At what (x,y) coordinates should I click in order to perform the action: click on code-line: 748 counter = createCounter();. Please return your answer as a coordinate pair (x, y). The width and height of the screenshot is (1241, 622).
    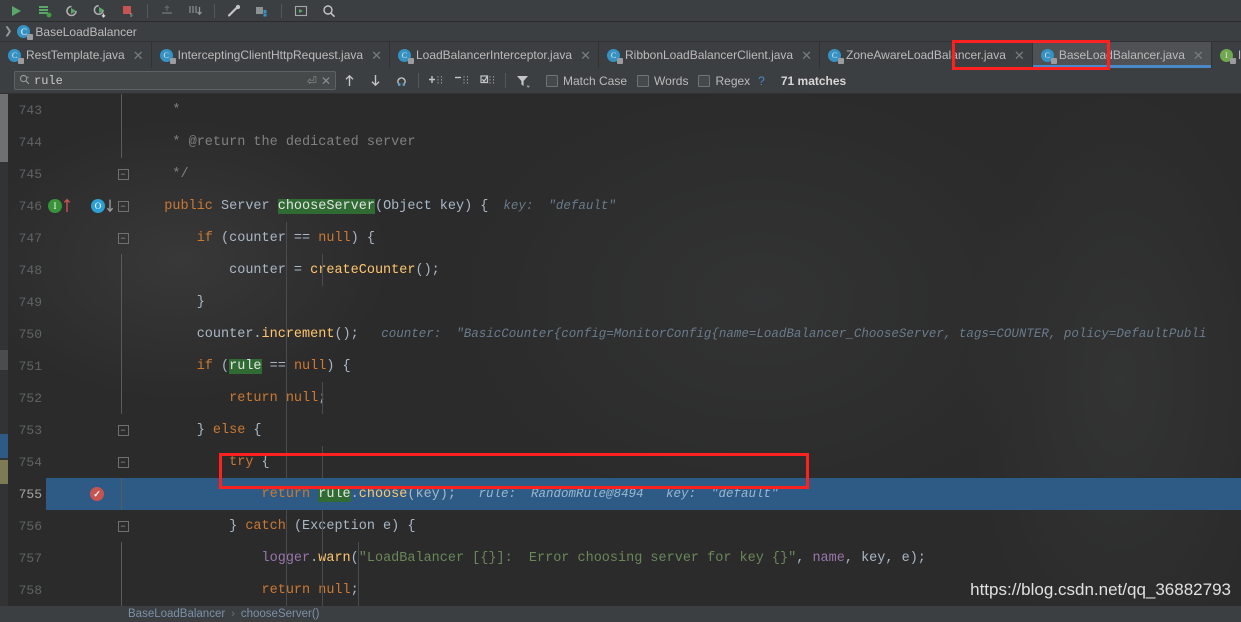
    Looking at the image, I should click on (620, 270).